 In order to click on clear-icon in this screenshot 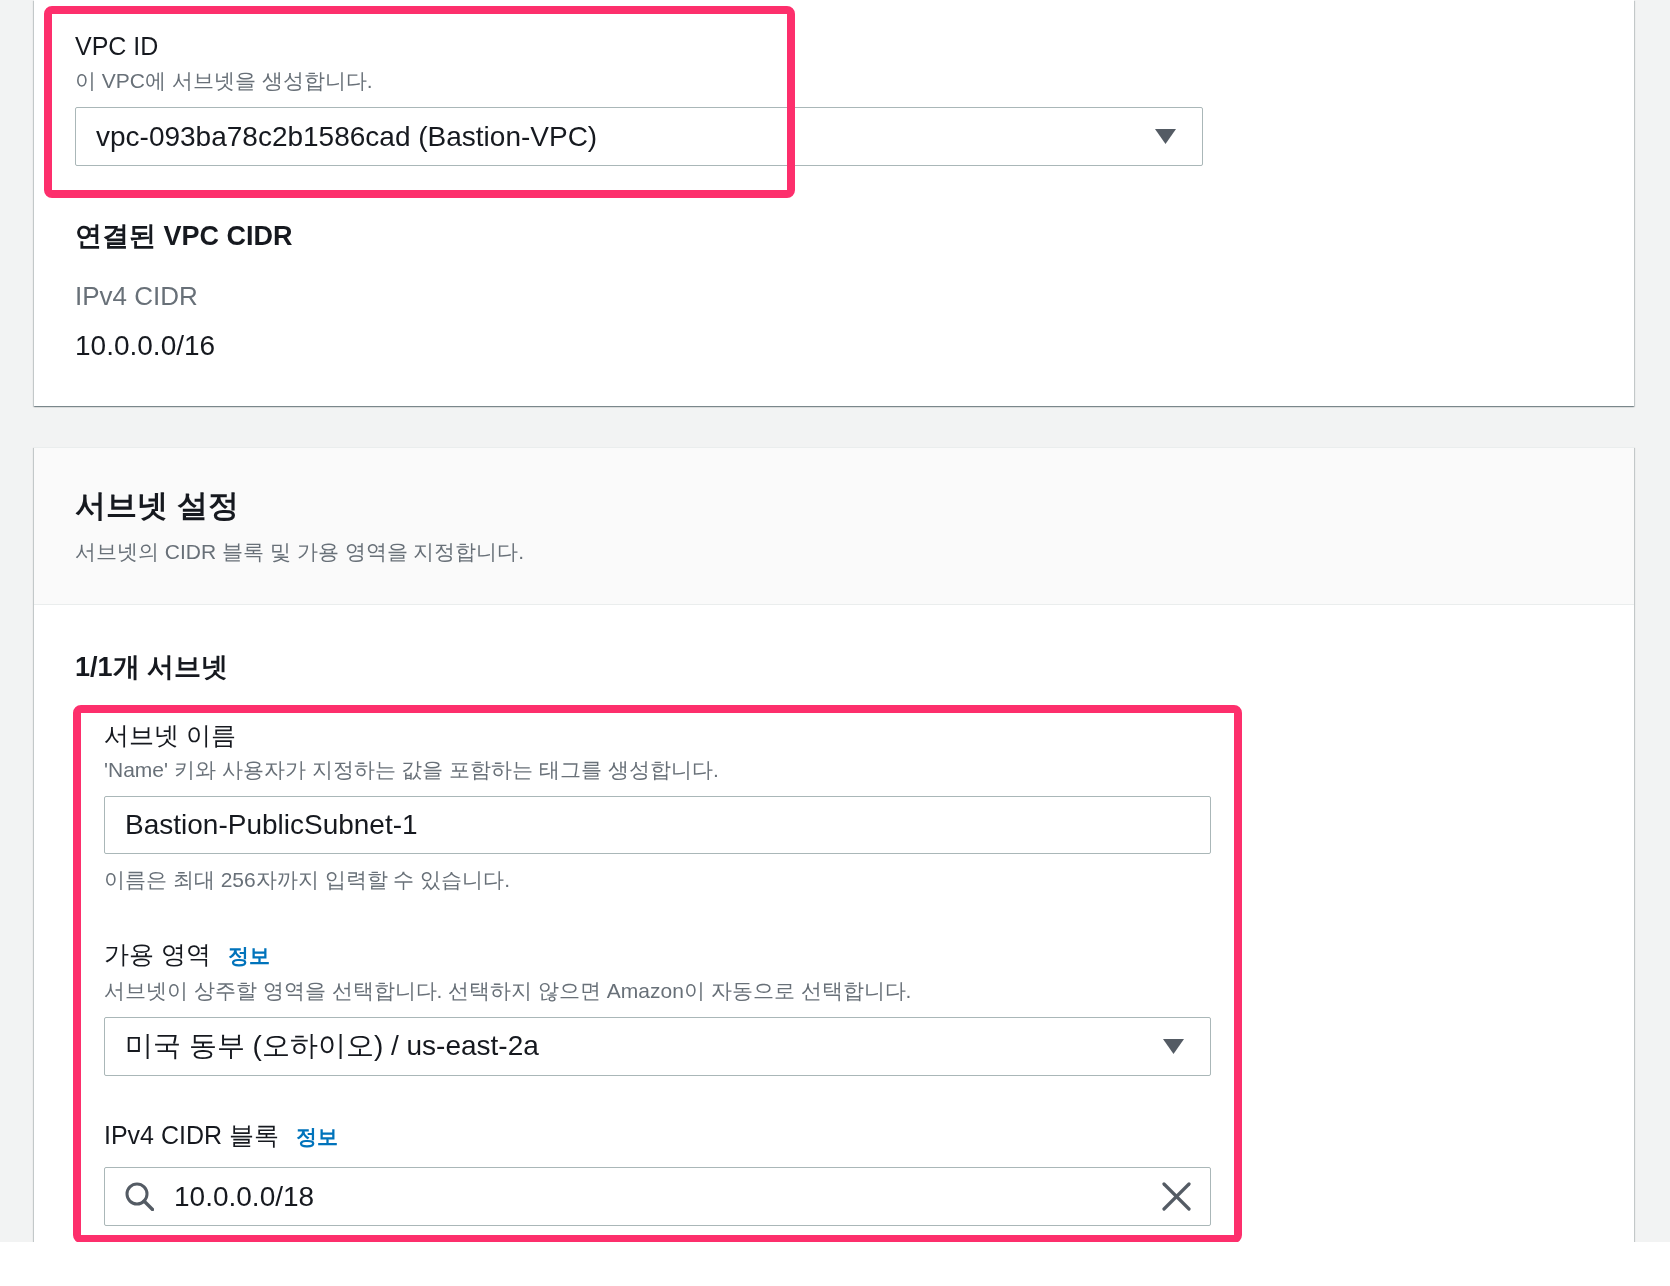, I will do `click(1176, 1196)`.